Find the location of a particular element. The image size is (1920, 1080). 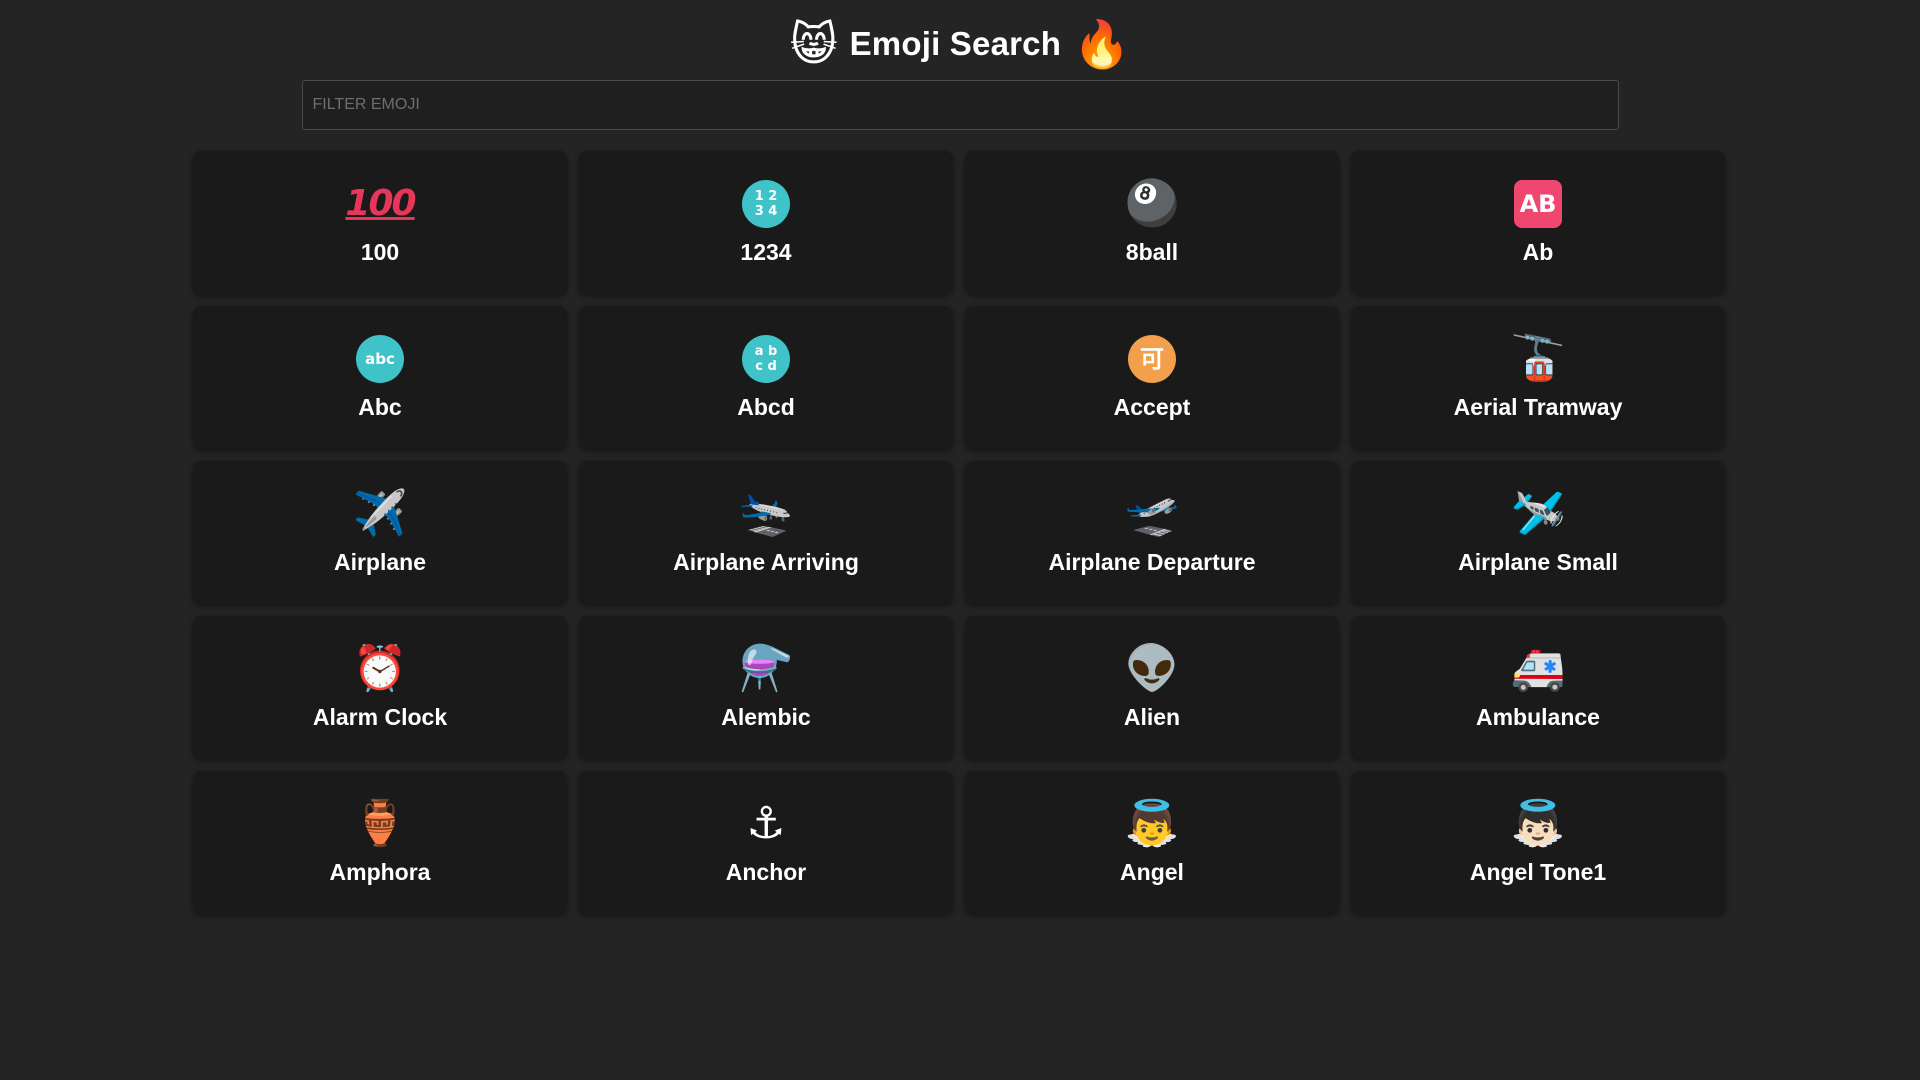

airplane-small-emoji-glyph: 🛩️ is located at coordinates (1538, 513).